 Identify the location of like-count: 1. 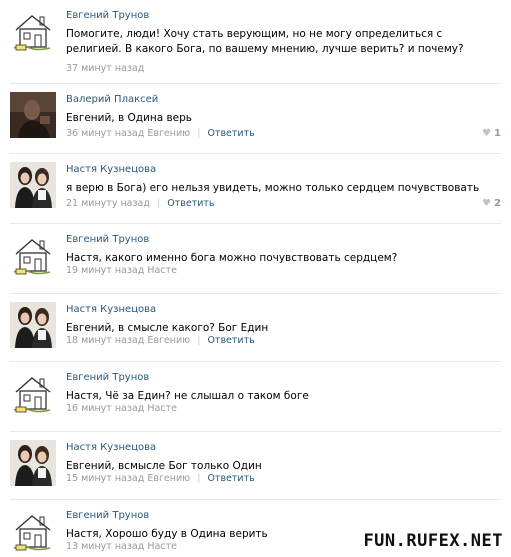
(497, 133).